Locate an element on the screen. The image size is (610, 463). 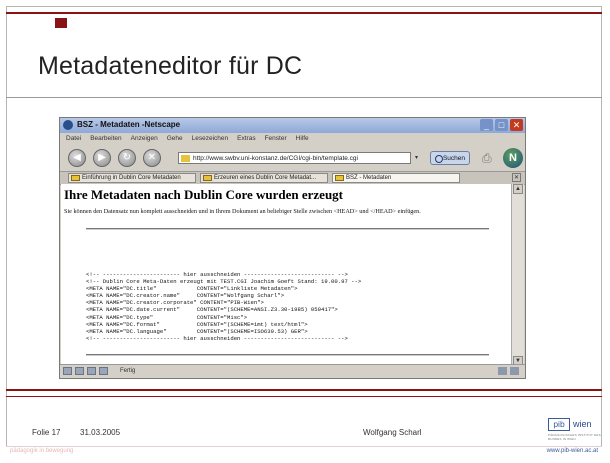
footer-rule-bottom is located at coordinates (304, 396).